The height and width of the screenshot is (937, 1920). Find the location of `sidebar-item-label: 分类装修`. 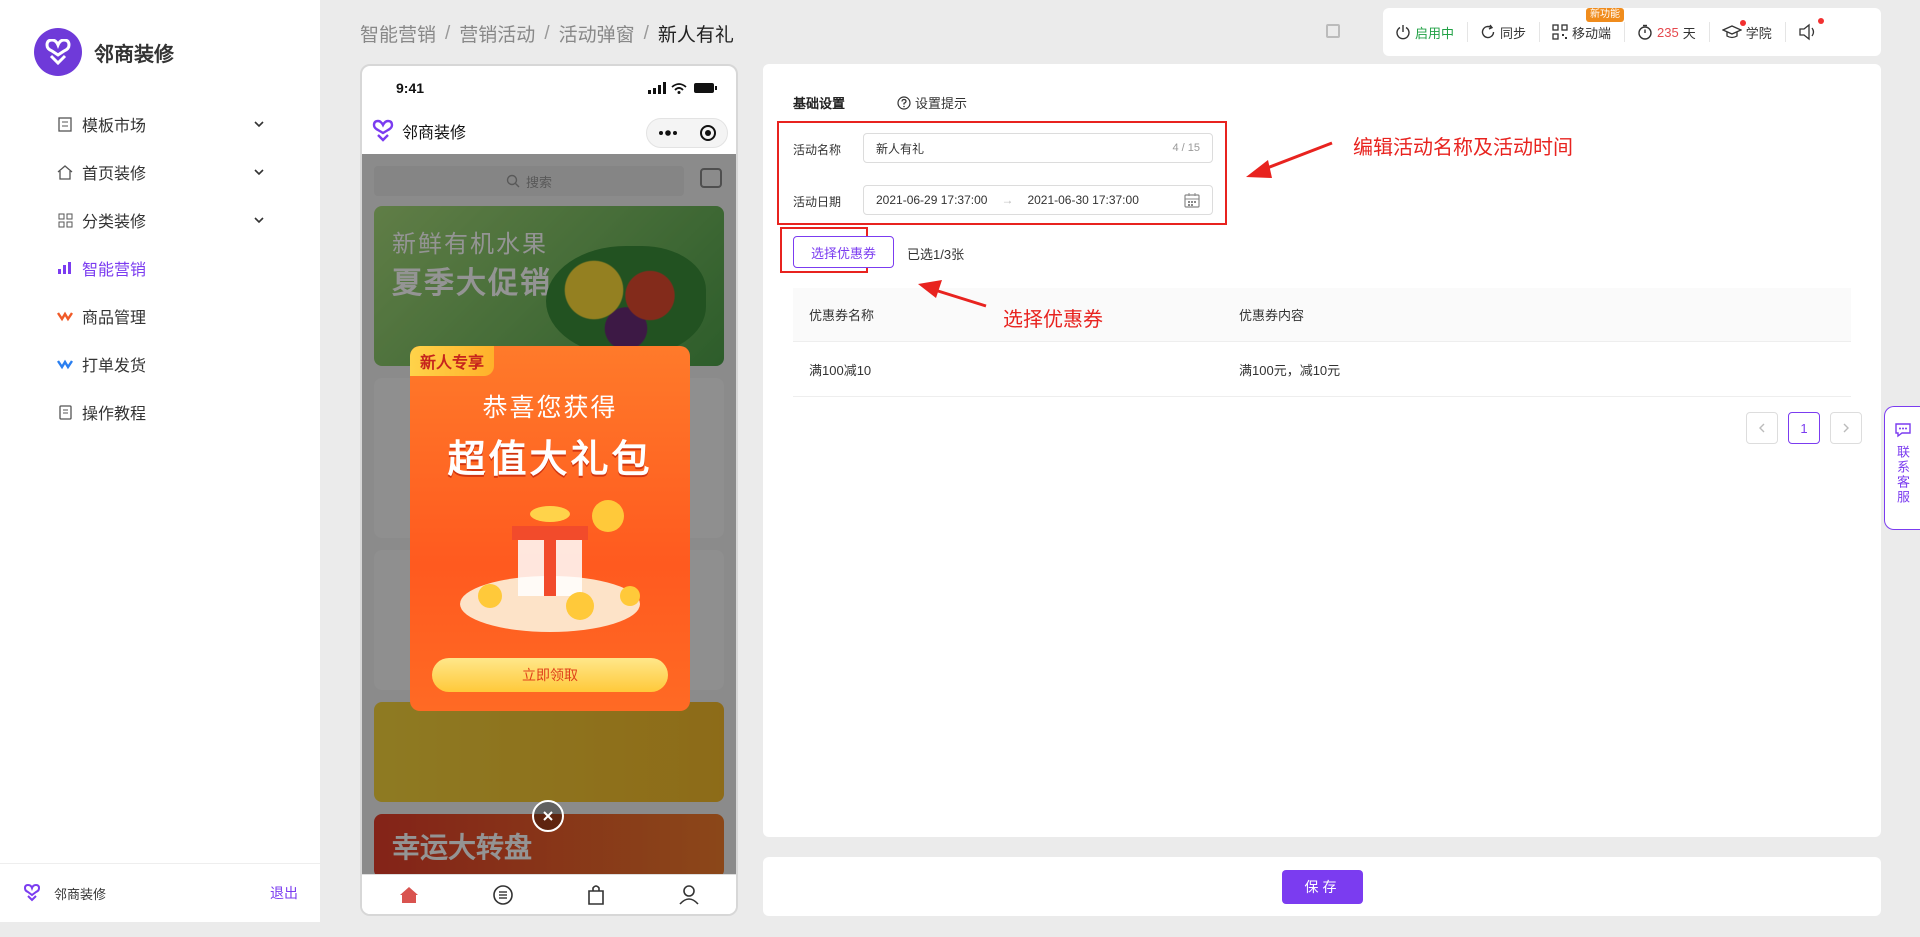

sidebar-item-label: 分类装修 is located at coordinates (114, 222).